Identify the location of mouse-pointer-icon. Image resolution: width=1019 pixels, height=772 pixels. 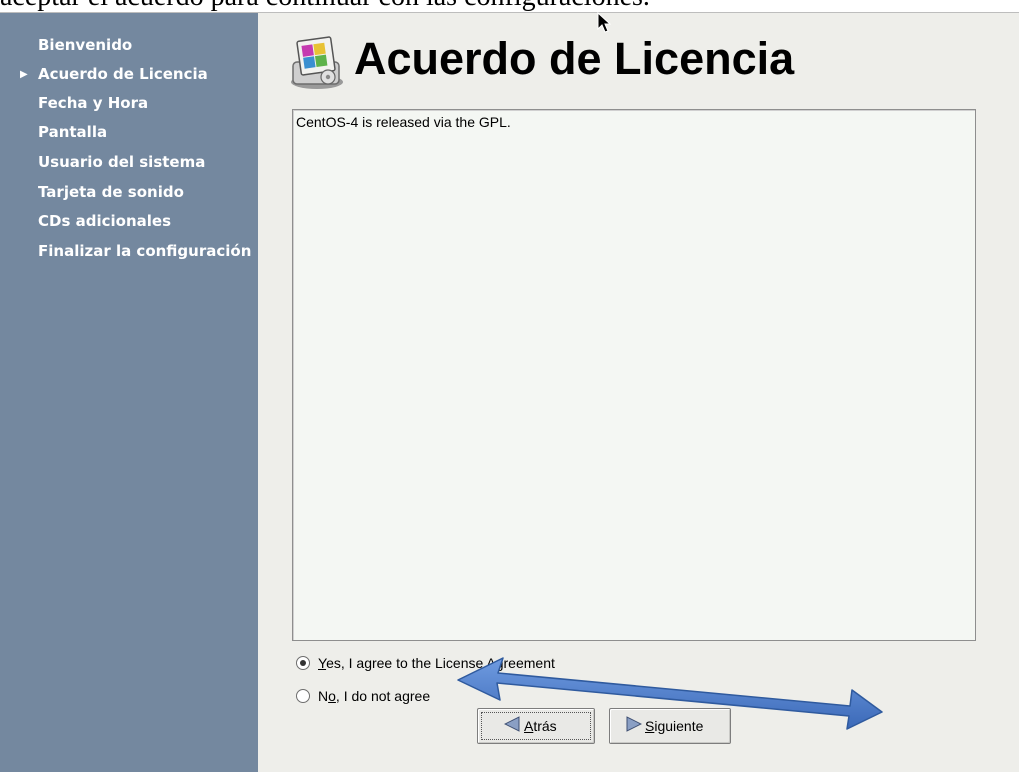
(604, 22).